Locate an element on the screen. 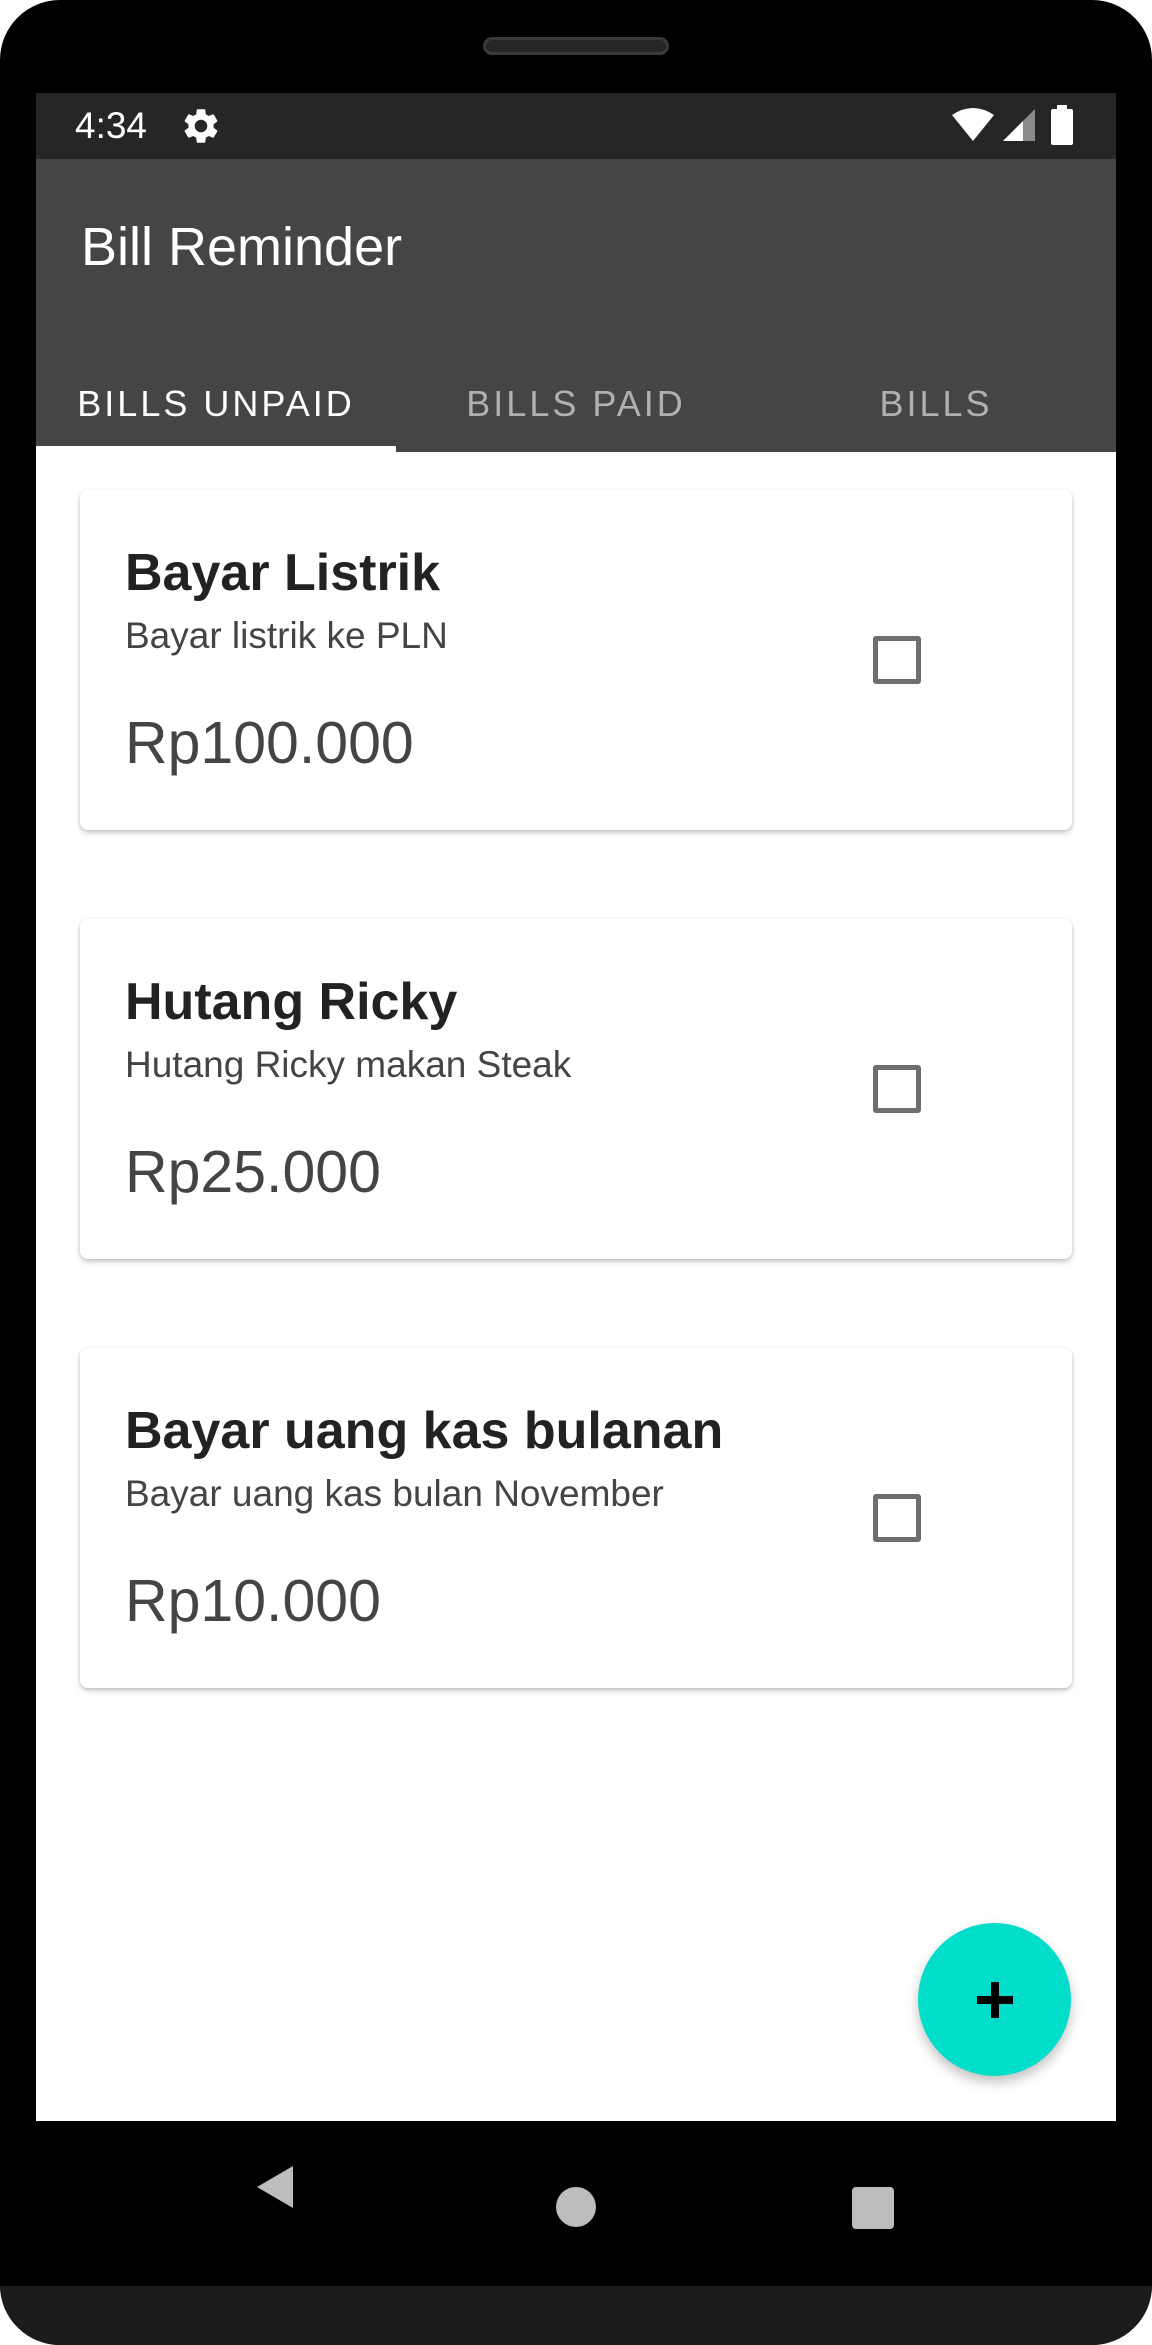 Image resolution: width=1152 pixels, height=2345 pixels. add-bill-button is located at coordinates (994, 1999).